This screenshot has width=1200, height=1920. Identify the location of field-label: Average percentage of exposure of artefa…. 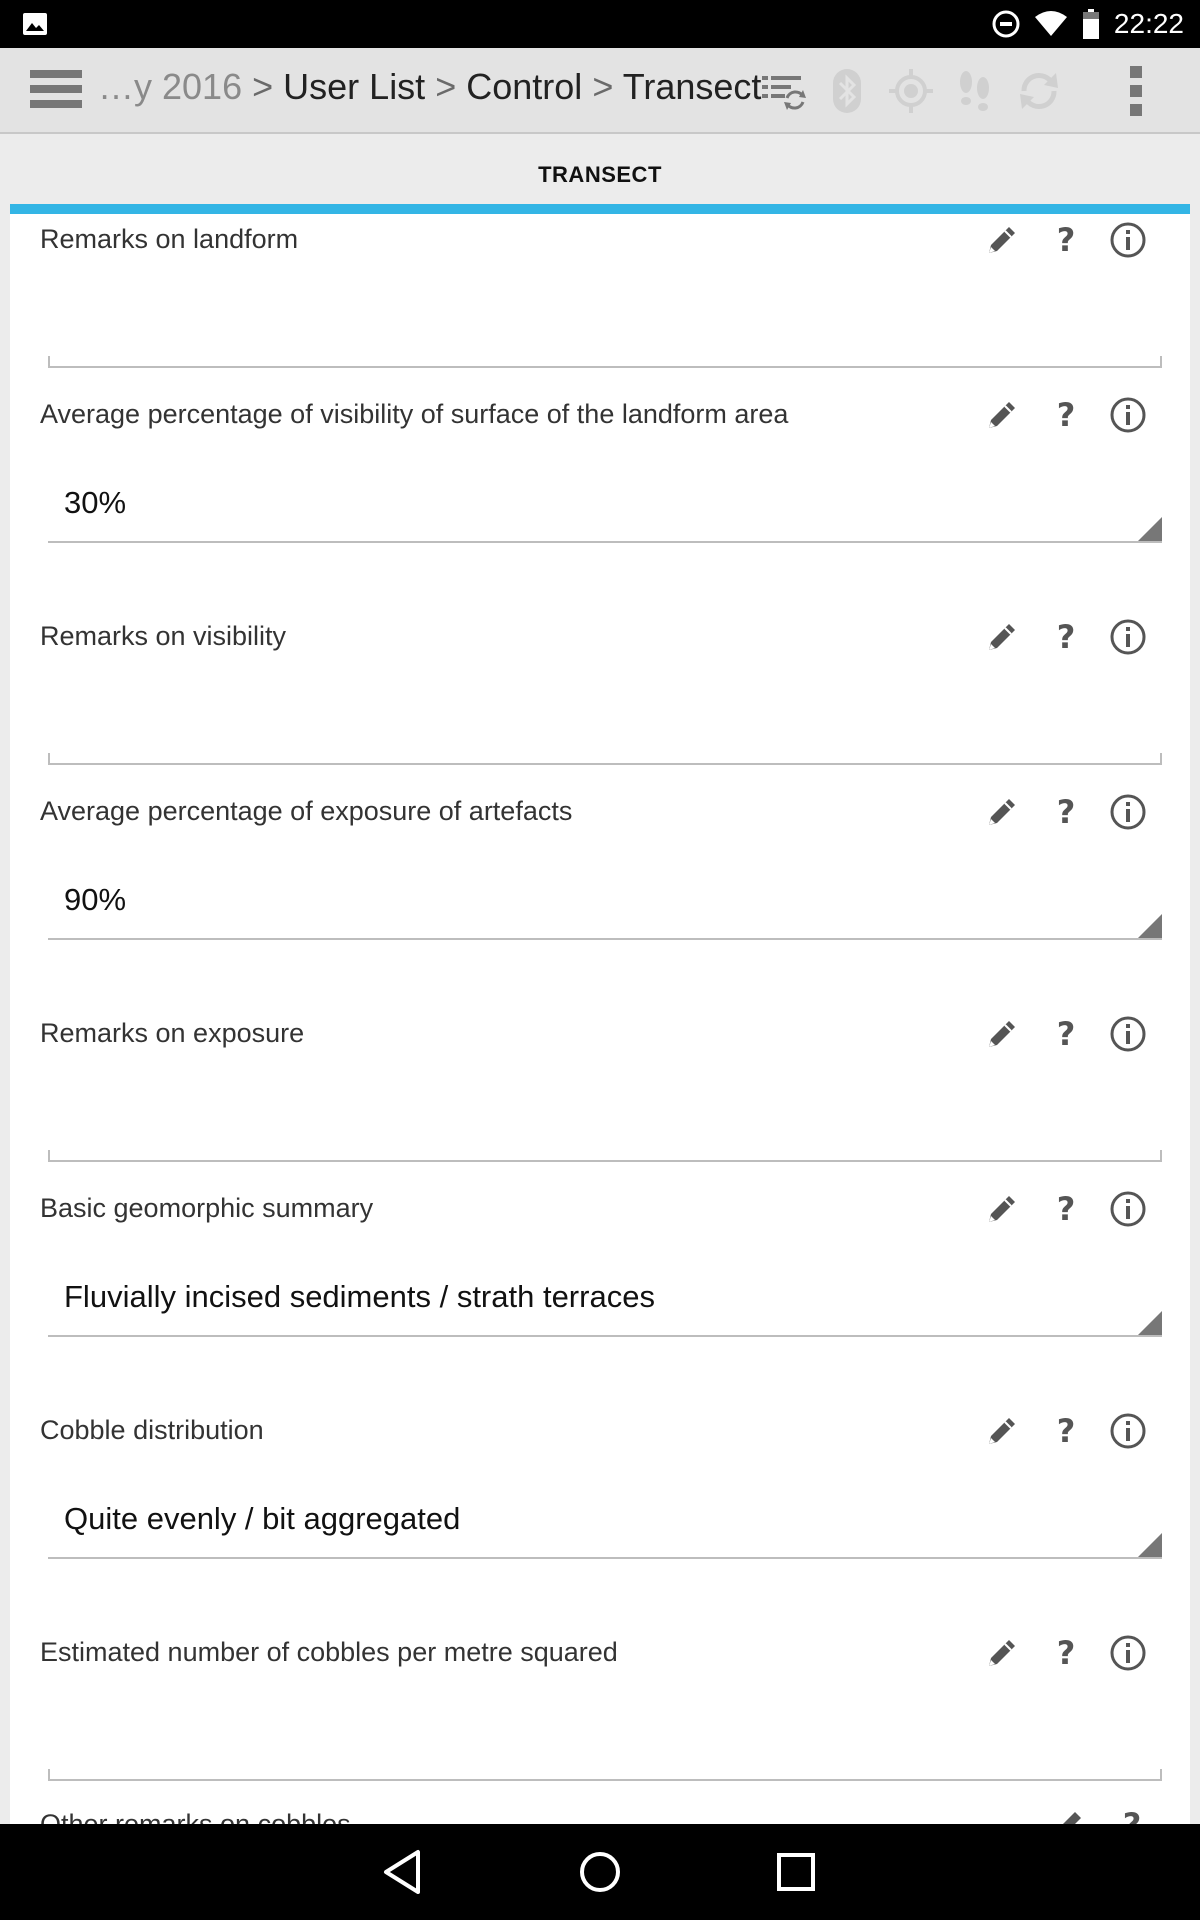
(306, 811).